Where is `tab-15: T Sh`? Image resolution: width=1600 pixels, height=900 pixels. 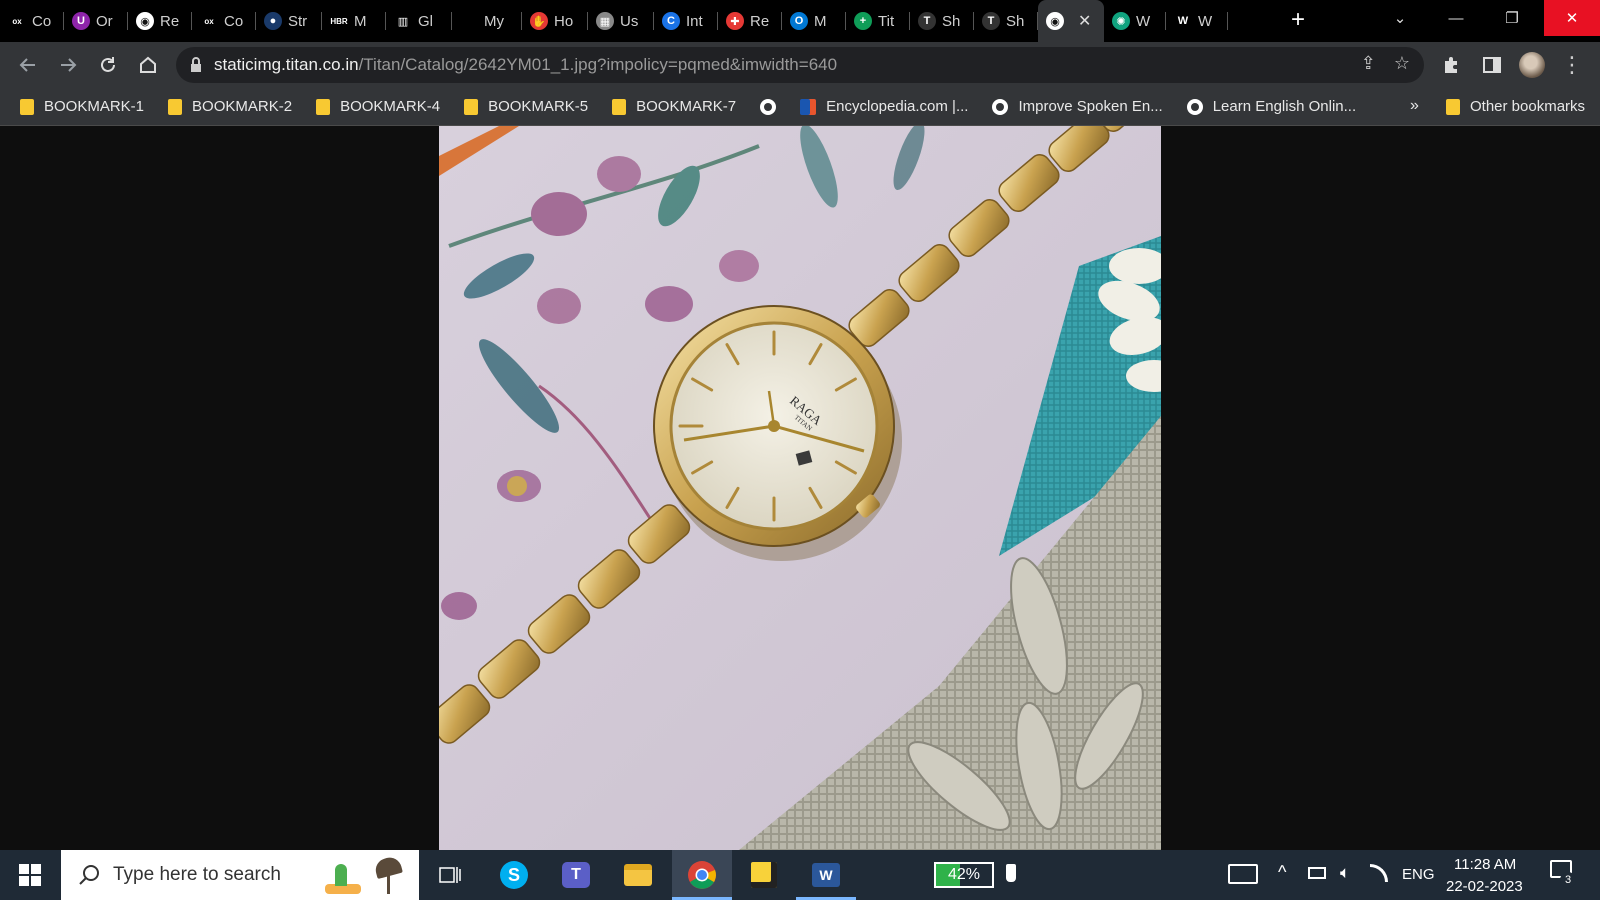
tab-15: T Sh is located at coordinates (1006, 21).